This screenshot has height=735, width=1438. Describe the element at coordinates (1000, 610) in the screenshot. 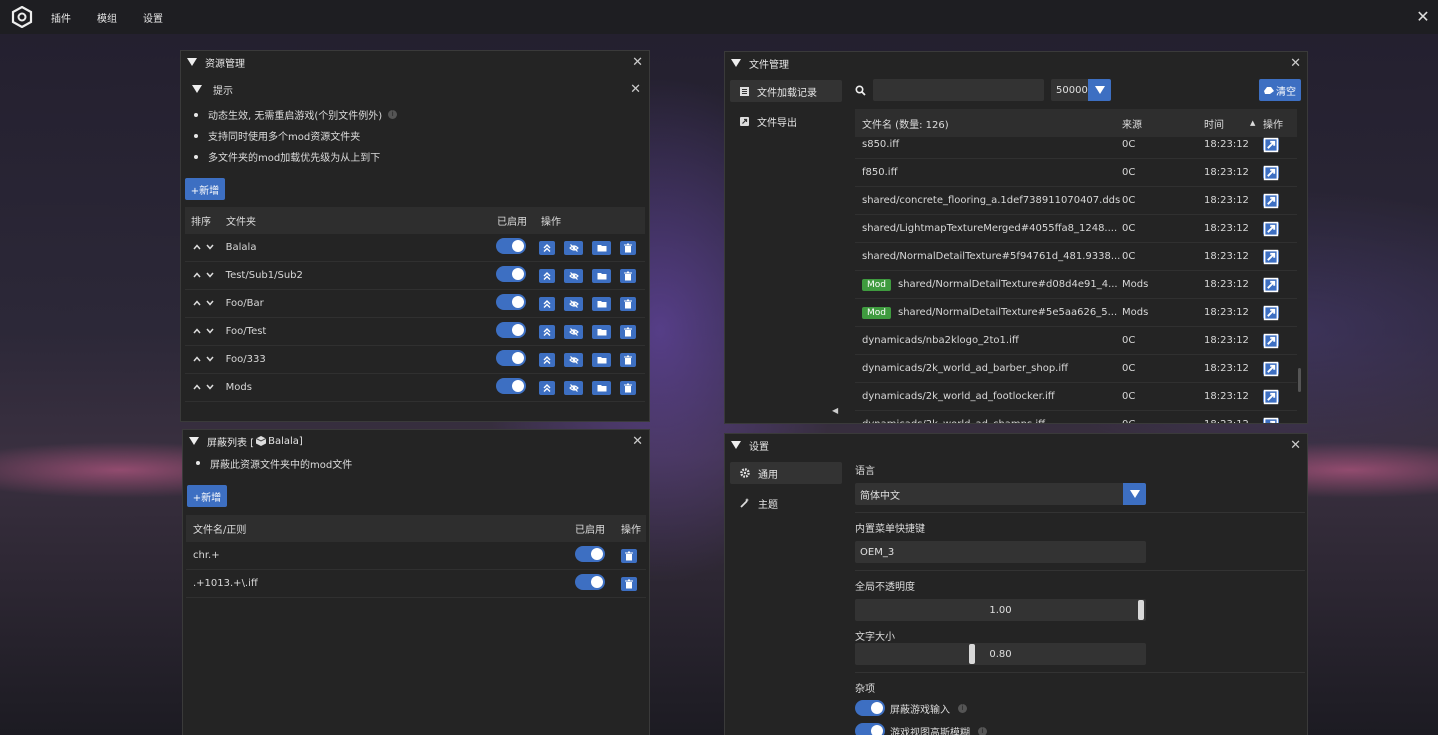

I see `opacity-slider: 1.00` at that location.